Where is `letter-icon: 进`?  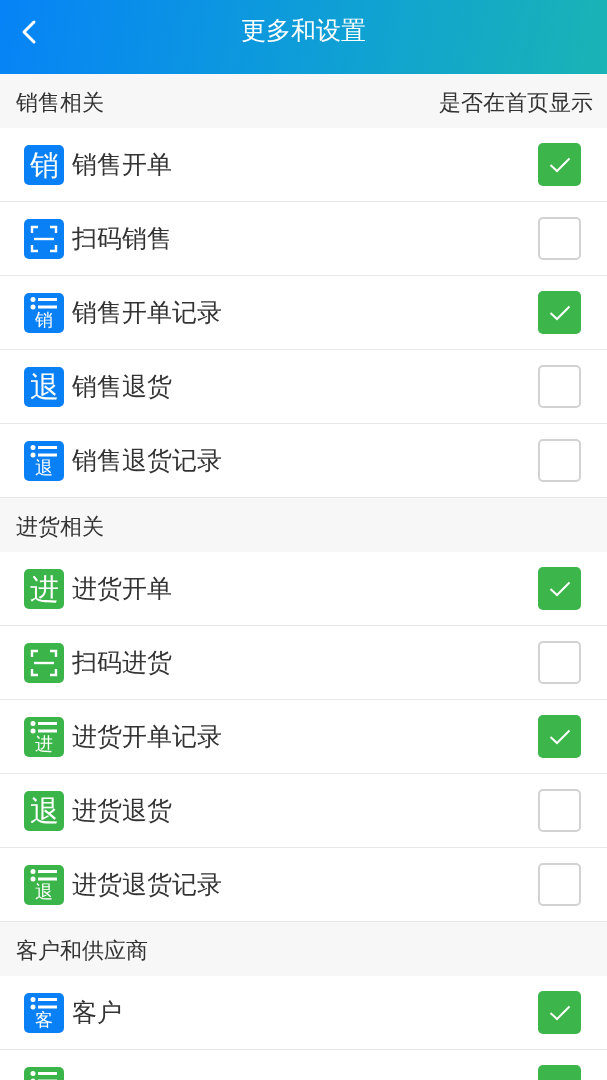
letter-icon: 进 is located at coordinates (44, 588).